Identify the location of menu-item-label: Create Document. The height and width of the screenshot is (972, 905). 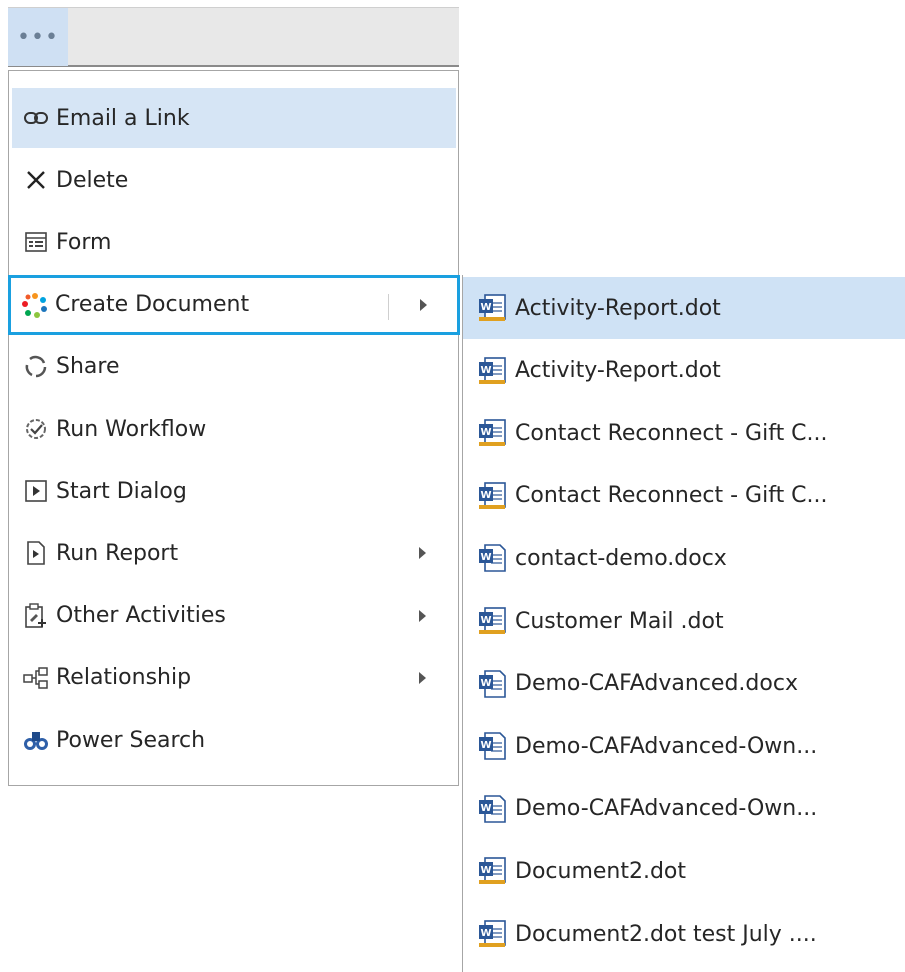
(152, 305).